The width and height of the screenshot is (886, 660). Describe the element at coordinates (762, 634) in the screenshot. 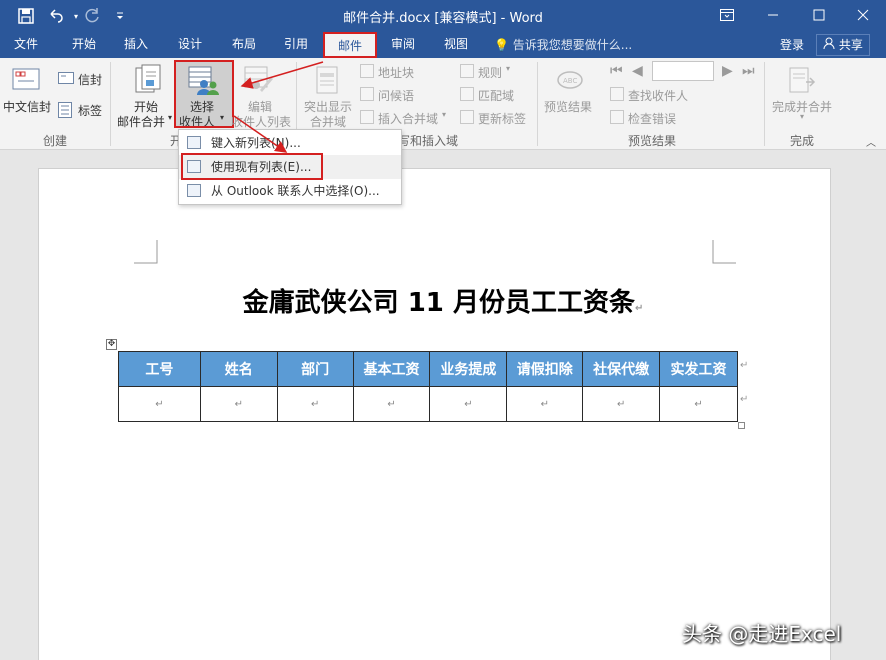

I see `watermark: 头条 @走进Excel` at that location.